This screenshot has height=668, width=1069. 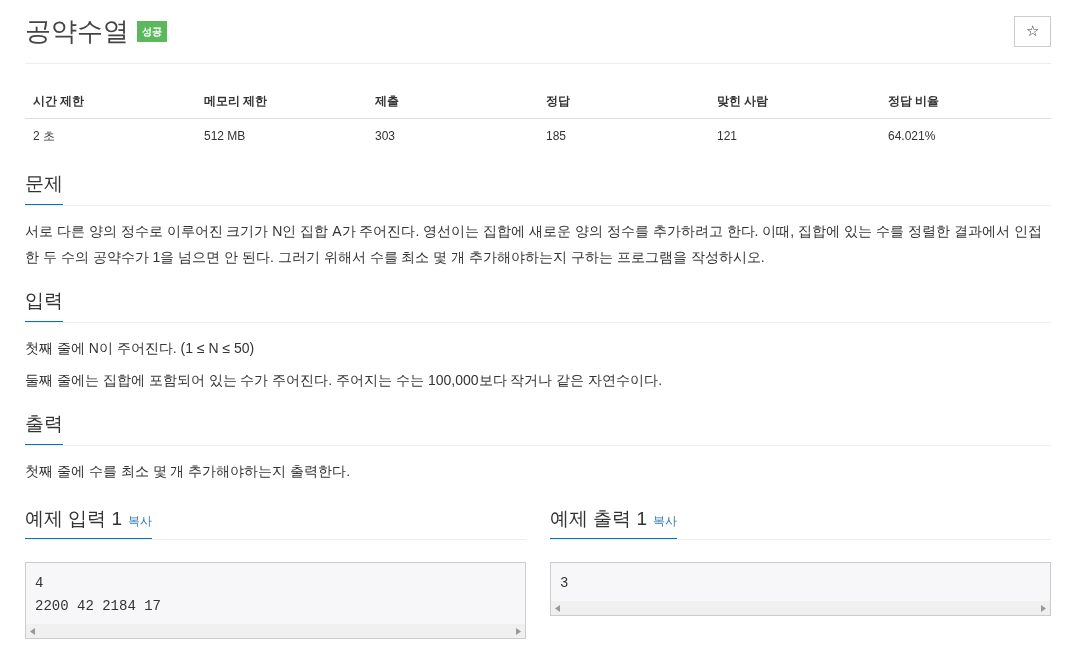 What do you see at coordinates (281, 136) in the screenshot?
I see `table-cell: 512 MB` at bounding box center [281, 136].